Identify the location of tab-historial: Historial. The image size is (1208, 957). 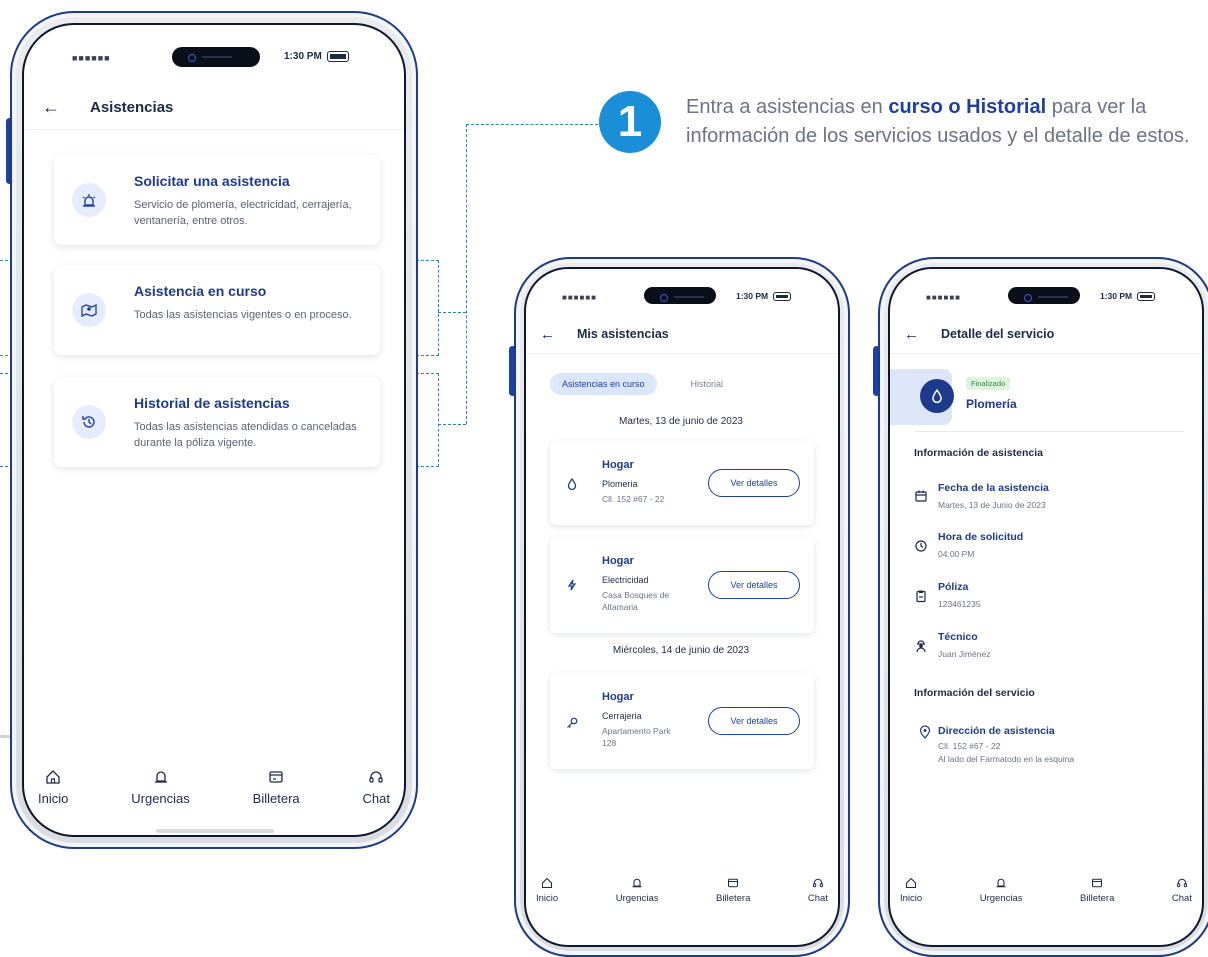
(707, 384).